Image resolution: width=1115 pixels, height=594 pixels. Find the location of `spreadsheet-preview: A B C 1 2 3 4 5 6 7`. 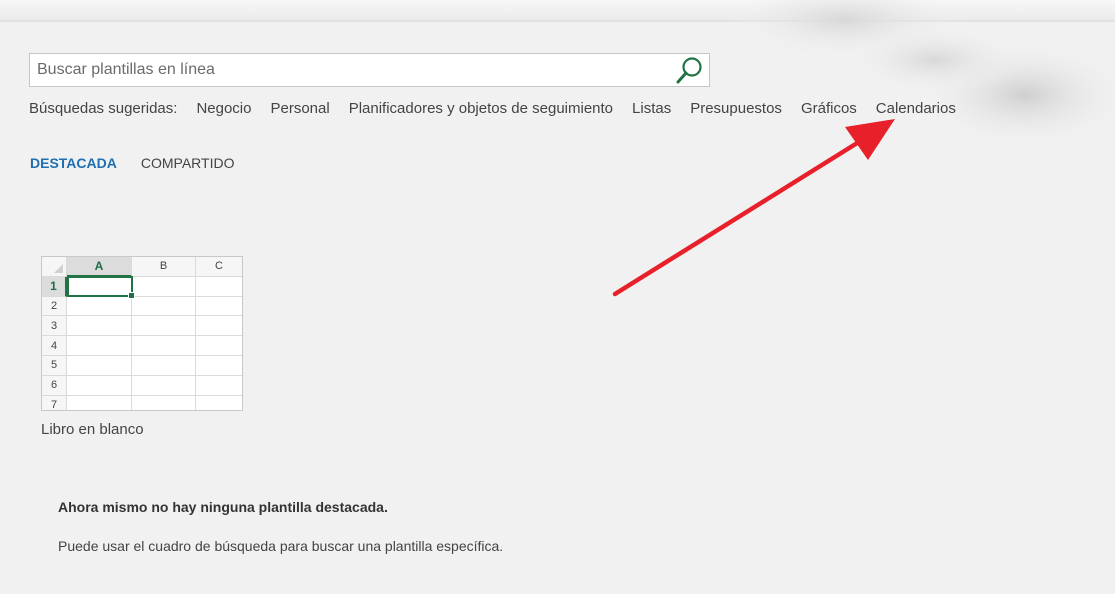

spreadsheet-preview: A B C 1 2 3 4 5 6 7 is located at coordinates (142, 333).